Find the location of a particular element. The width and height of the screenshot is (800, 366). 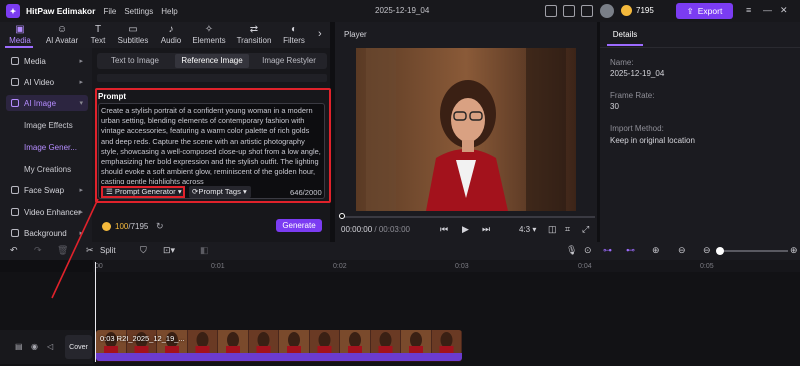

export-button: ⇪ Export is located at coordinates (704, 11).